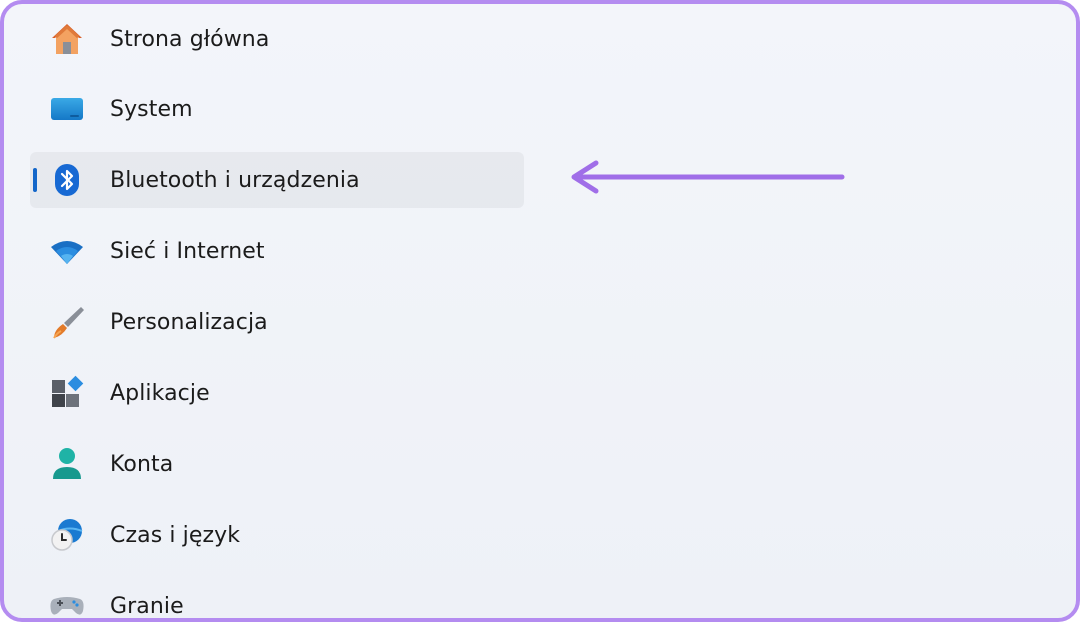  I want to click on home-icon, so click(67, 39).